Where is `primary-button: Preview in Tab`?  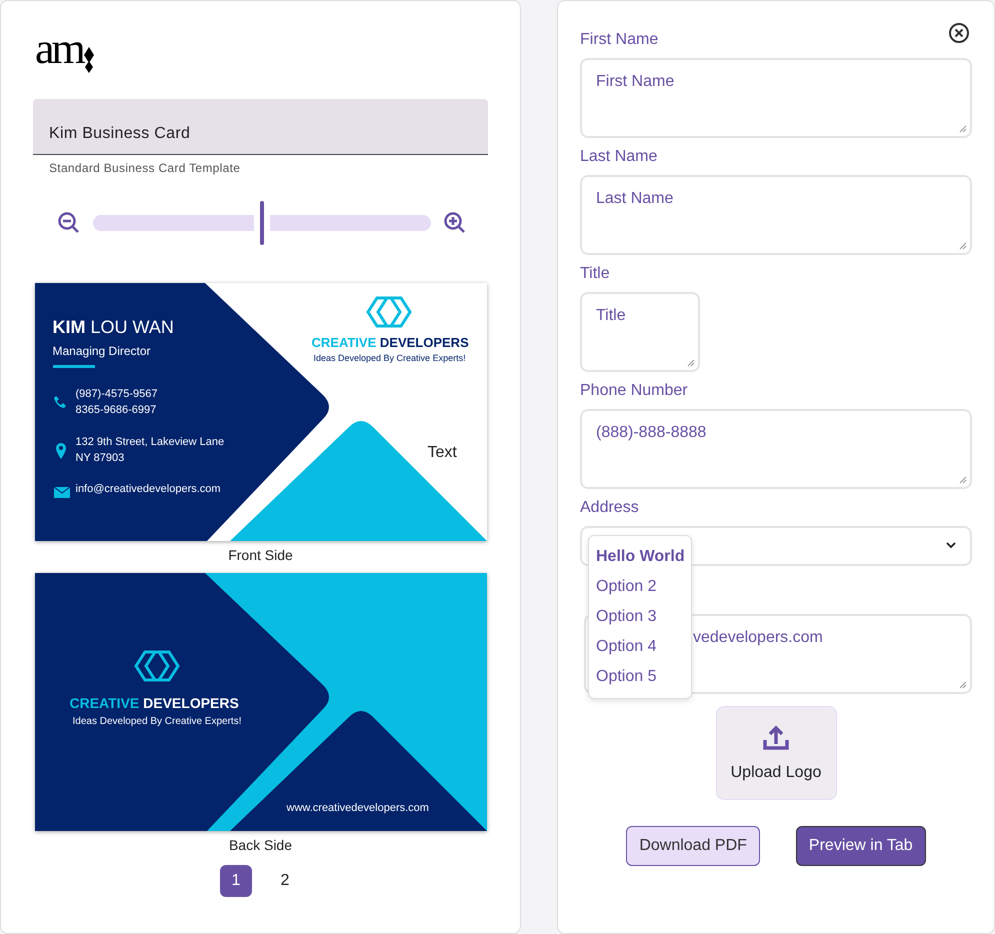 primary-button: Preview in Tab is located at coordinates (861, 846).